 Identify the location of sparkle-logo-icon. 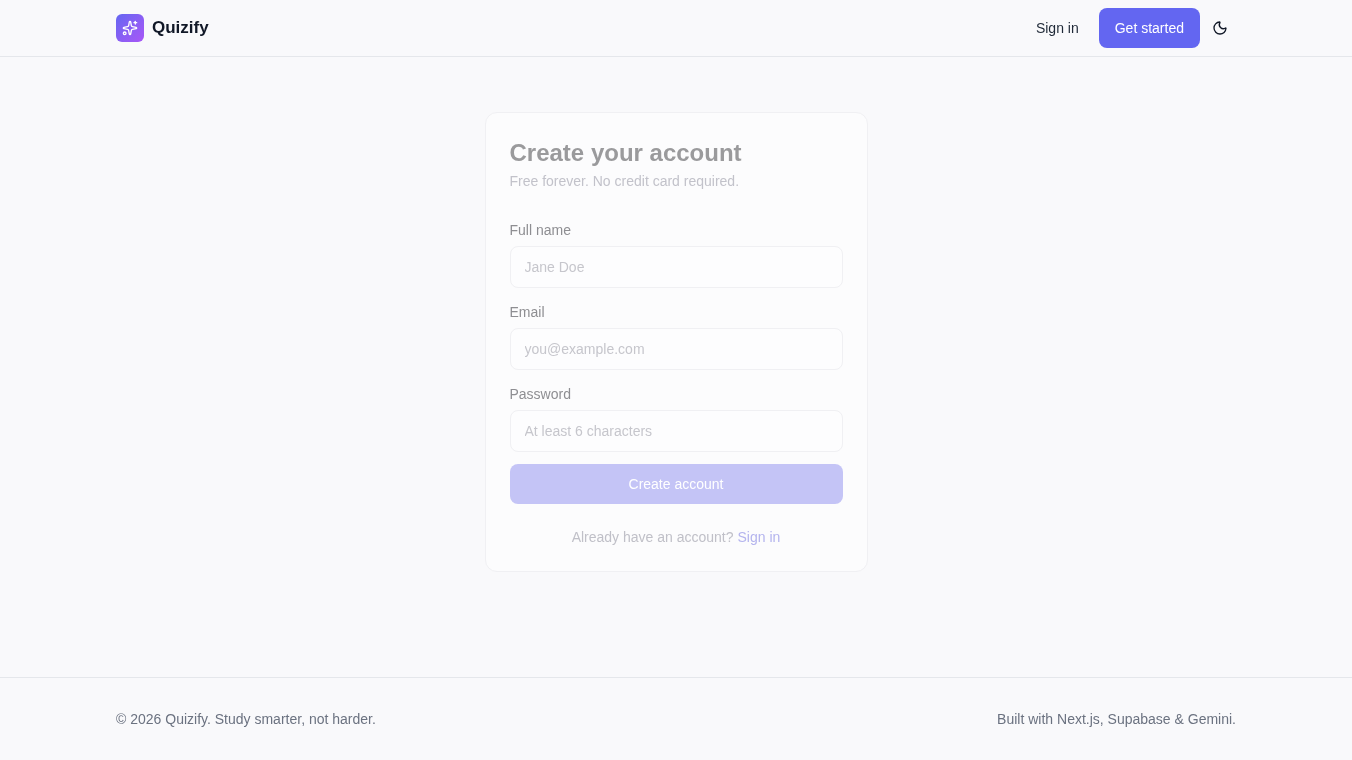
(130, 28).